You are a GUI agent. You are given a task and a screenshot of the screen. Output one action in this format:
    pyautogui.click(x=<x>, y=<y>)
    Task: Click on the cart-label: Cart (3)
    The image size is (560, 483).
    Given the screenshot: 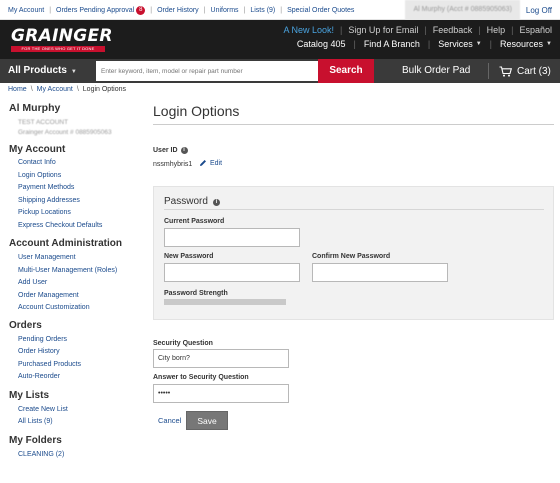 What is the action you would take?
    pyautogui.click(x=534, y=71)
    